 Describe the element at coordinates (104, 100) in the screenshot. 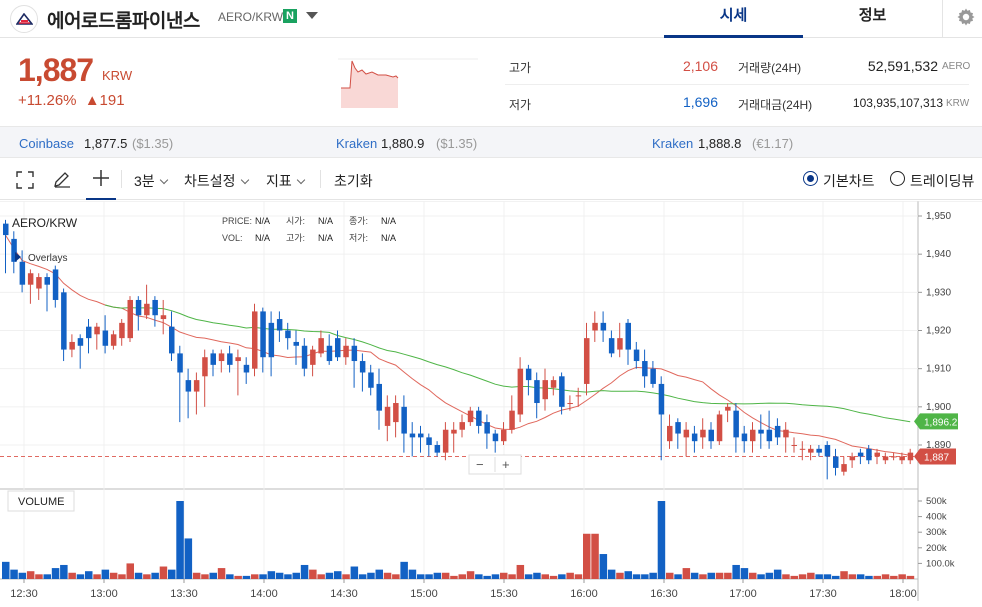

I see `change-amount: ▲191` at that location.